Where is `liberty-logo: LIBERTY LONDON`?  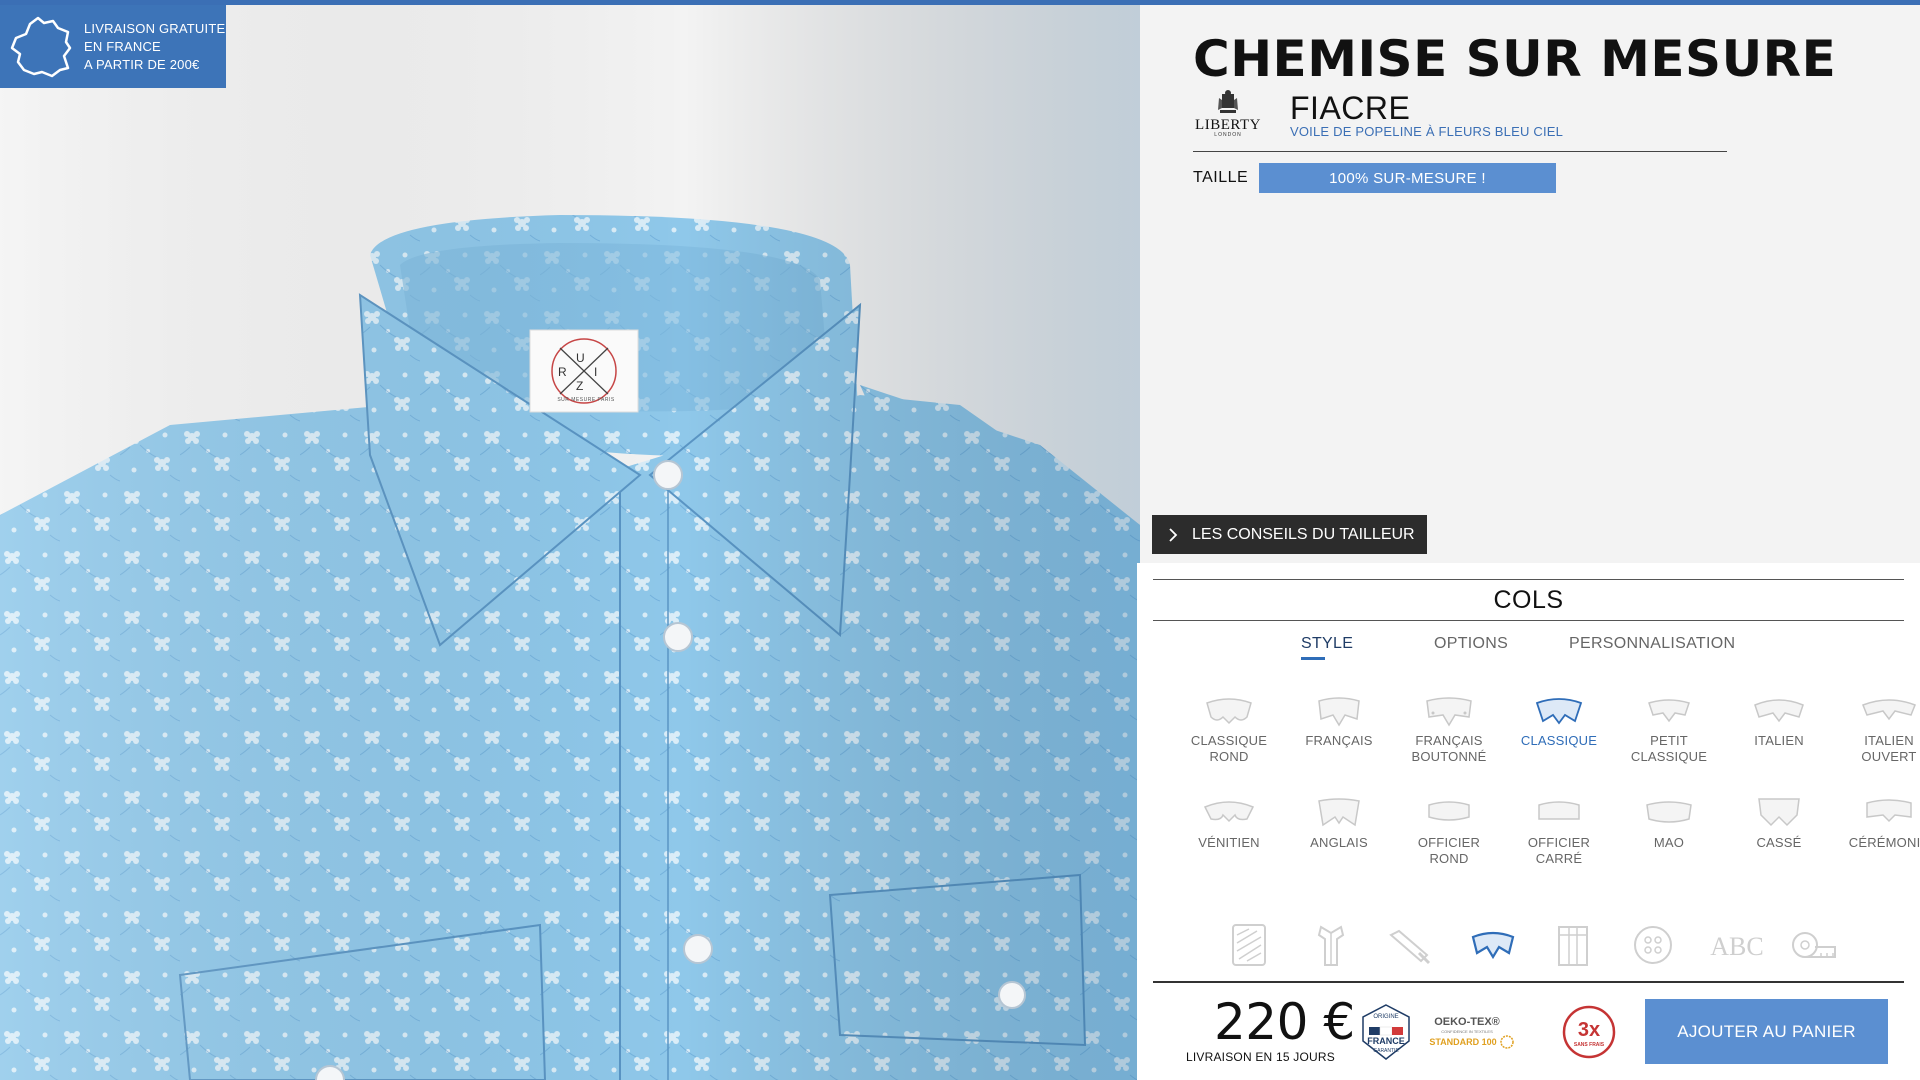 liberty-logo: LIBERTY LONDON is located at coordinates (1228, 118).